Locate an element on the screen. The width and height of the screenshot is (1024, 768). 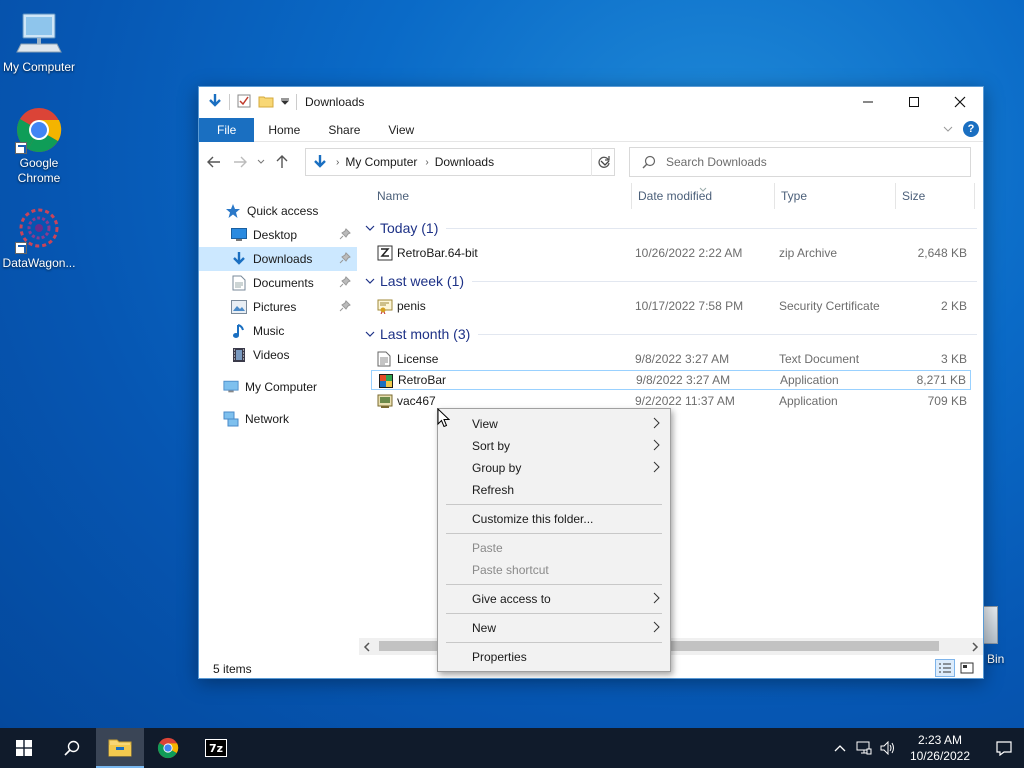
minimize-button is located at coordinates (868, 102).